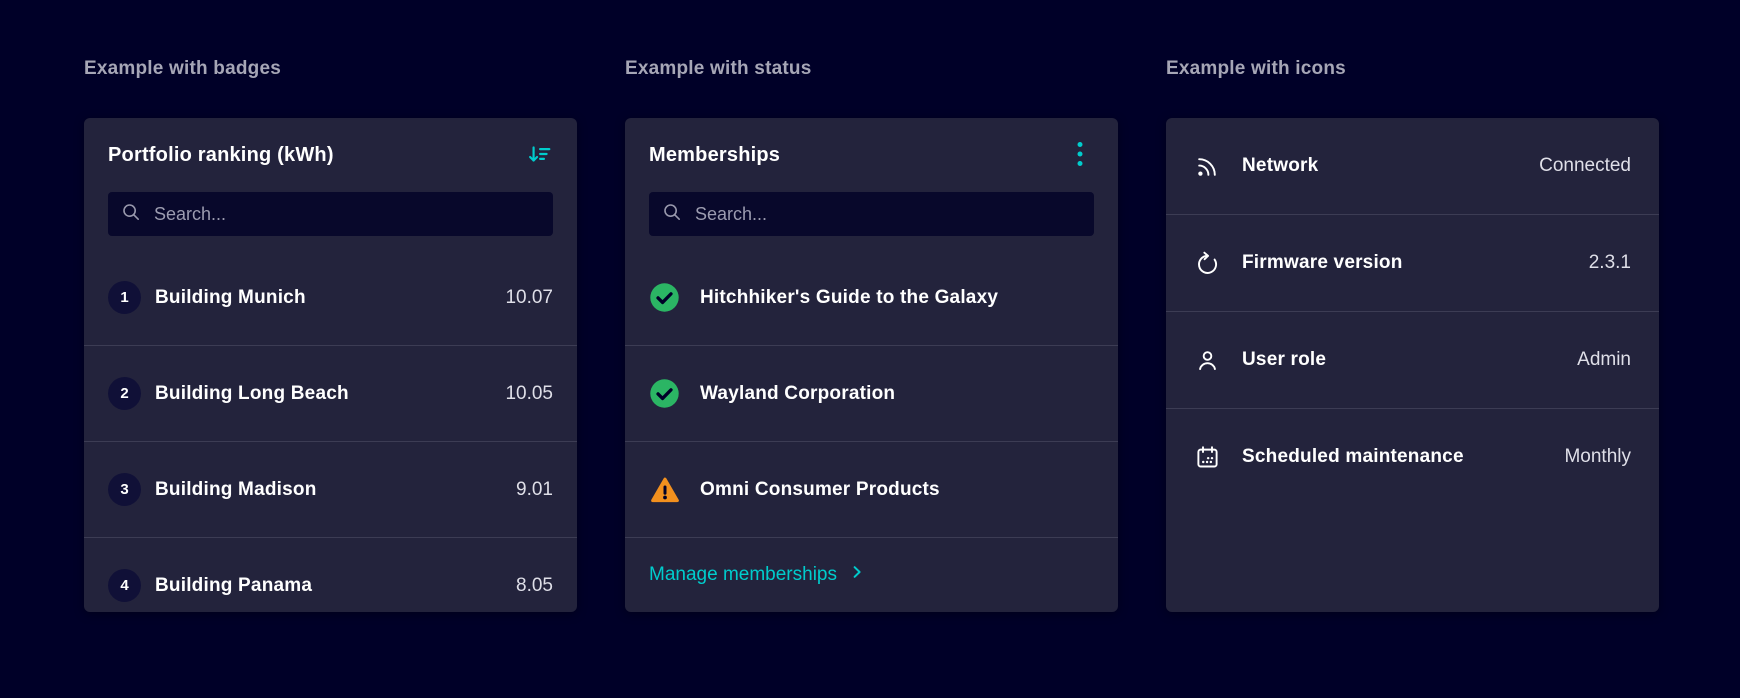 The image size is (1740, 698). What do you see at coordinates (183, 68) in the screenshot?
I see `section-title: Example with badges` at bounding box center [183, 68].